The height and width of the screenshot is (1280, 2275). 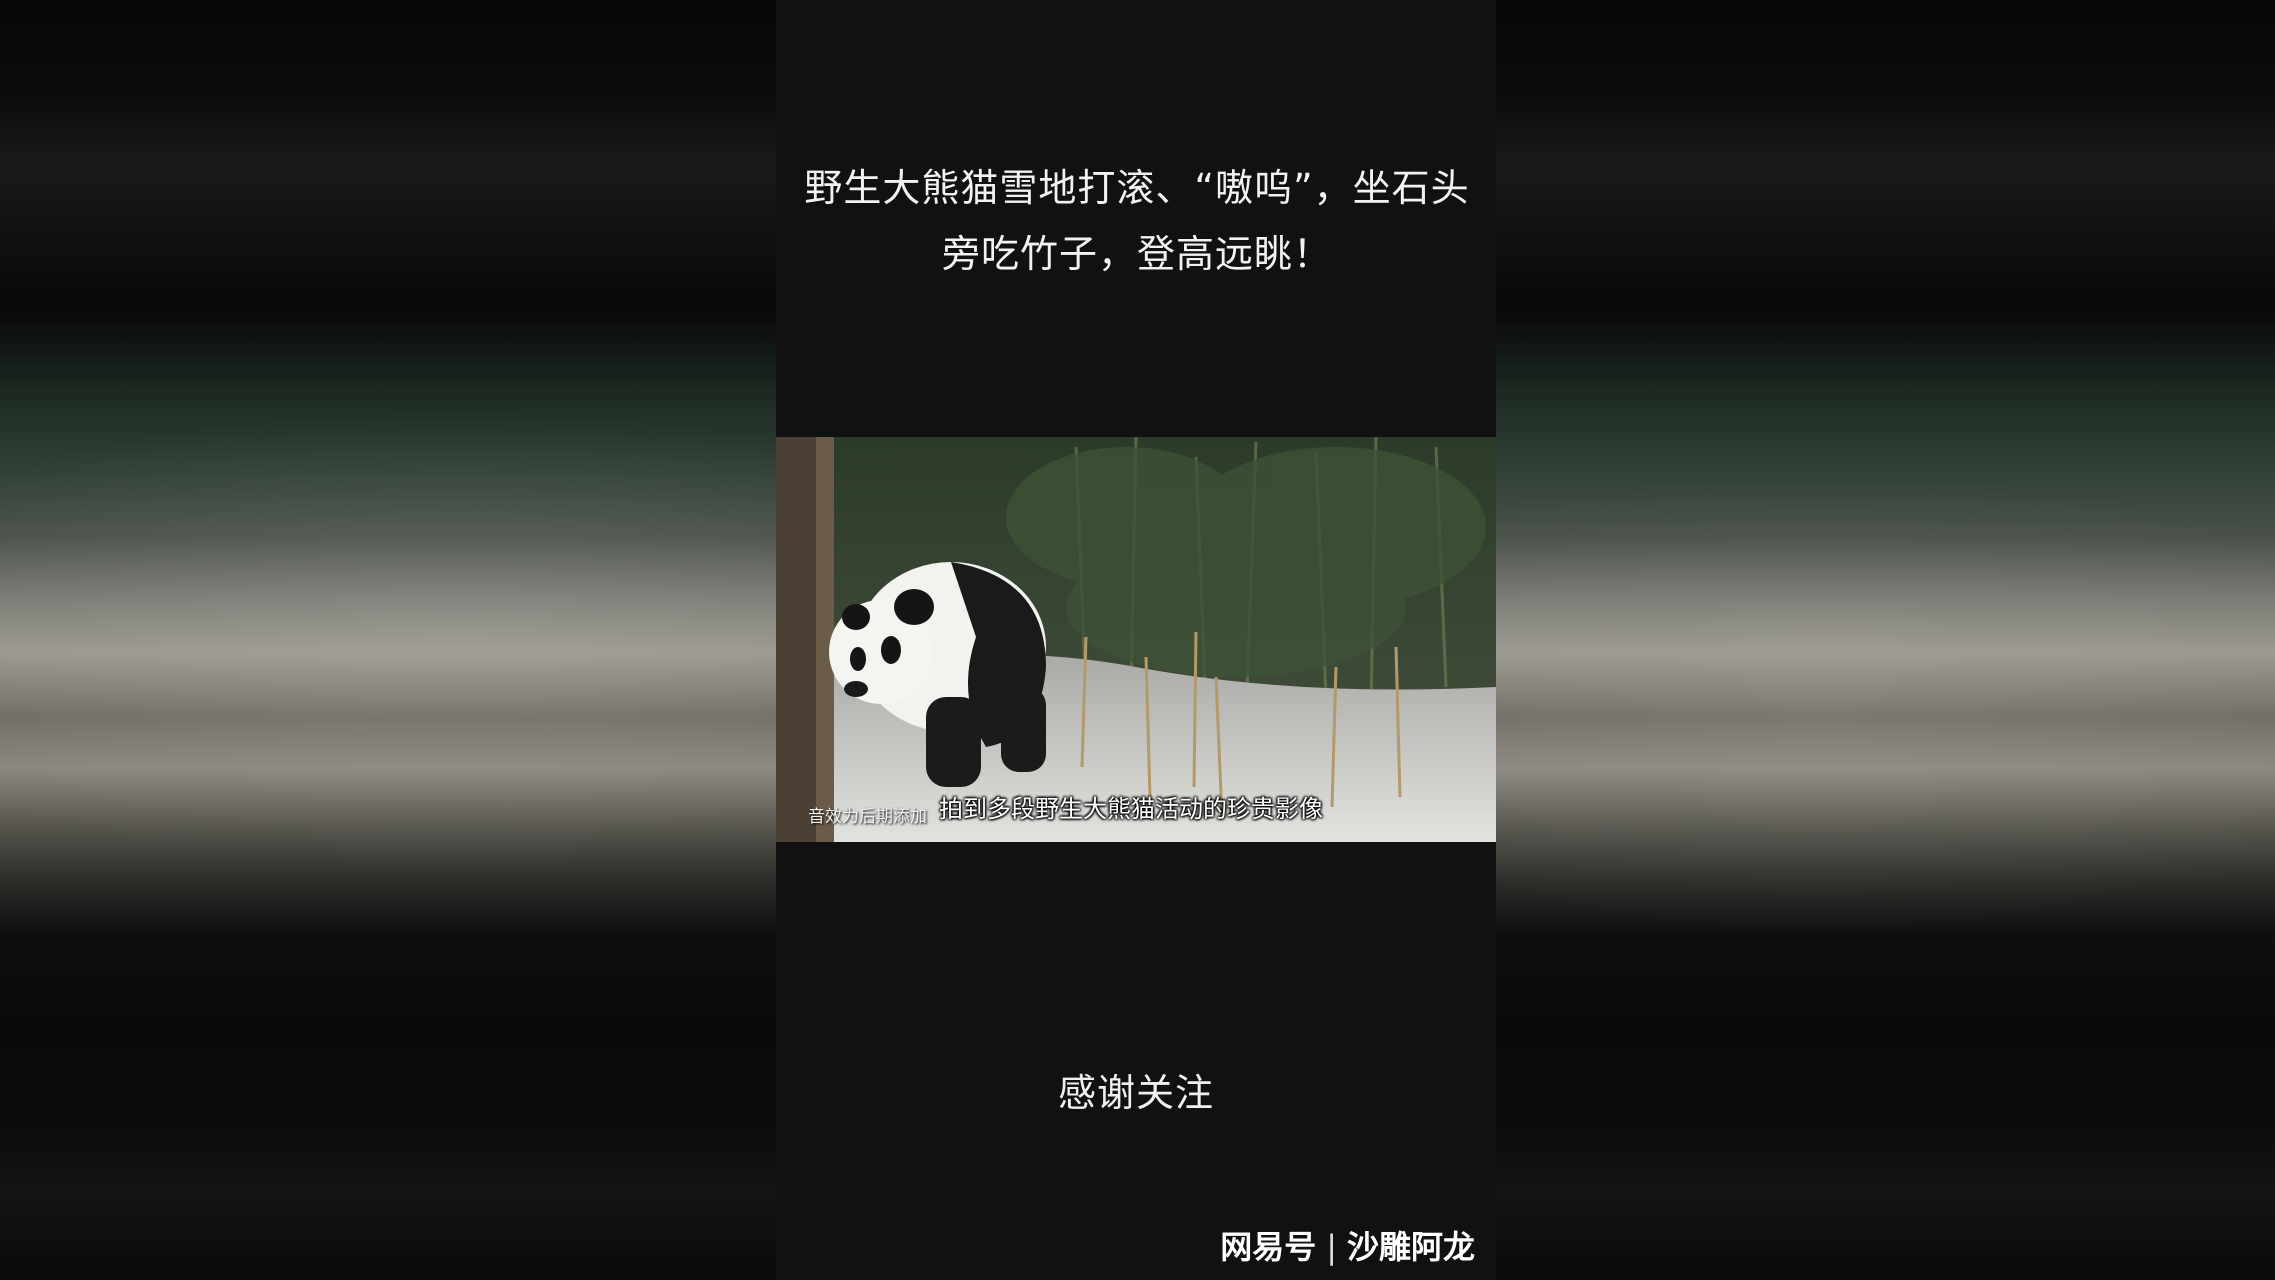 What do you see at coordinates (1268, 1247) in the screenshot?
I see `watermark-platform: 网易号` at bounding box center [1268, 1247].